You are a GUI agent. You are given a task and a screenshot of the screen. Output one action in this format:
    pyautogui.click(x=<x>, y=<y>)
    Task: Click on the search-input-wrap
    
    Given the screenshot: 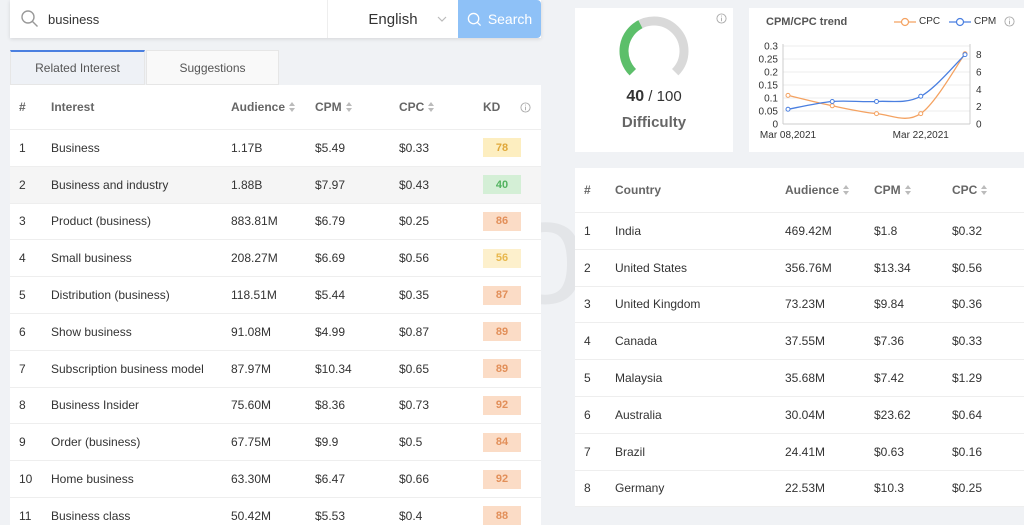 What is the action you would take?
    pyautogui.click(x=169, y=19)
    